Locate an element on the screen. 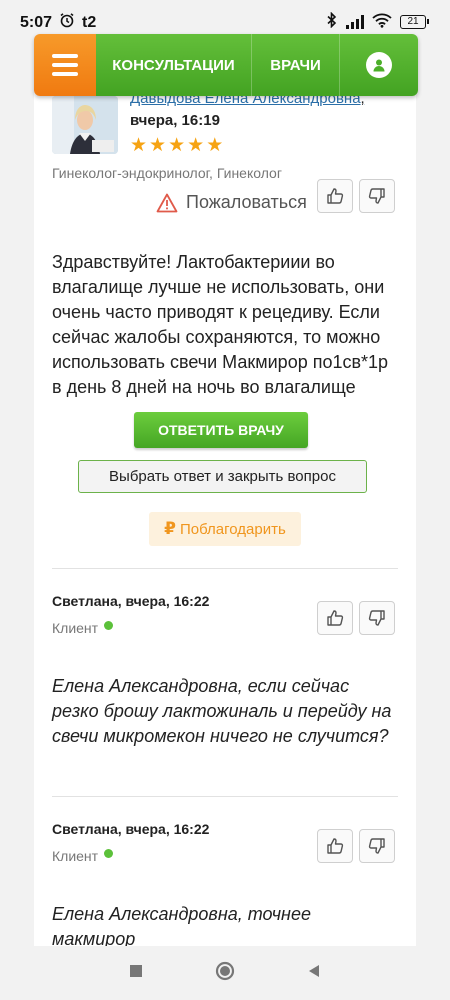  complain-link: Пожаловаться is located at coordinates (231, 202).